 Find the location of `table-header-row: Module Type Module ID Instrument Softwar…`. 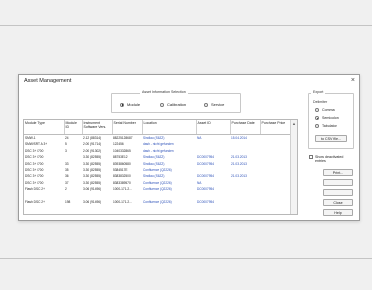

table-header-row: Module Type Module ID Instrument Softwar… is located at coordinates (158, 127).